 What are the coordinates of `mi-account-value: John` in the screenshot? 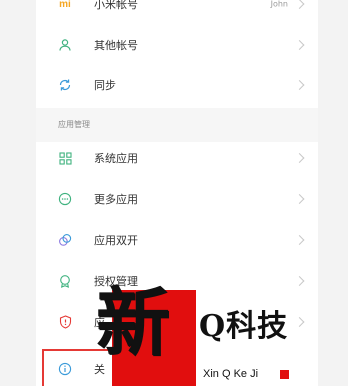 It's located at (279, 4).